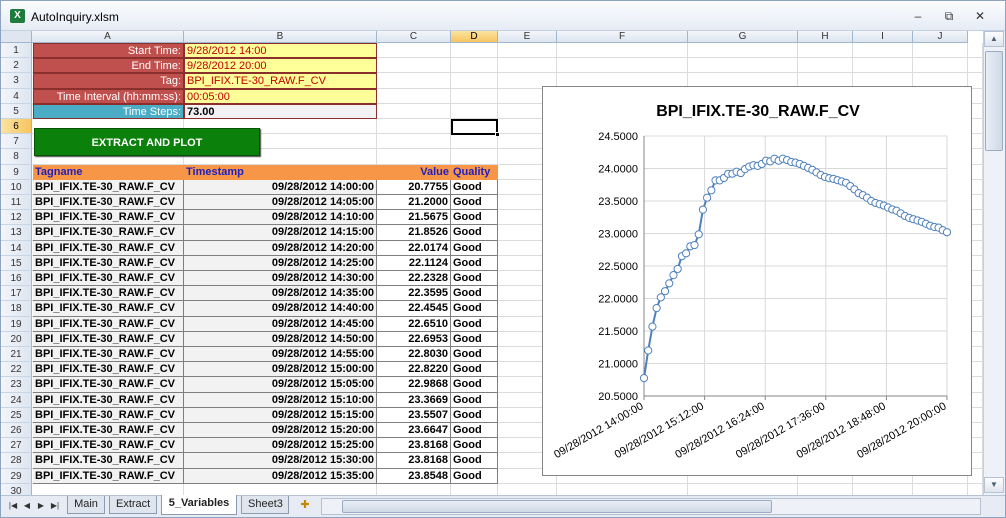 The height and width of the screenshot is (518, 1006). What do you see at coordinates (55, 506) in the screenshot?
I see `last-sheet-icon: ▶|` at bounding box center [55, 506].